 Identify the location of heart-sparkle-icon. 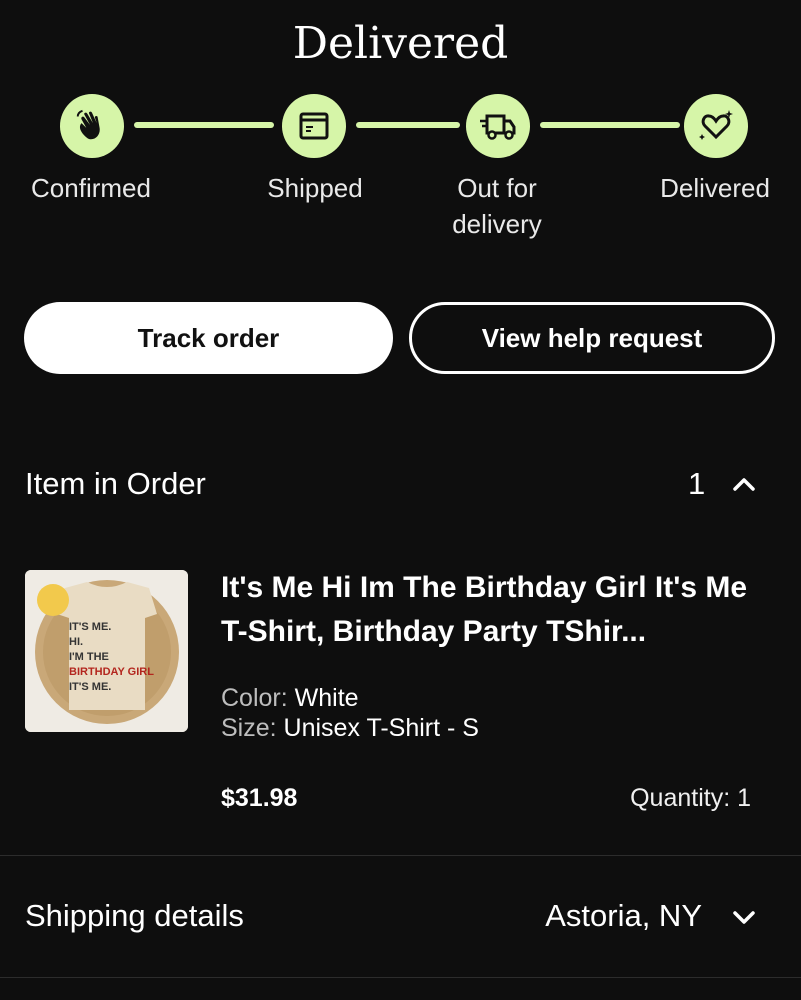
(716, 125).